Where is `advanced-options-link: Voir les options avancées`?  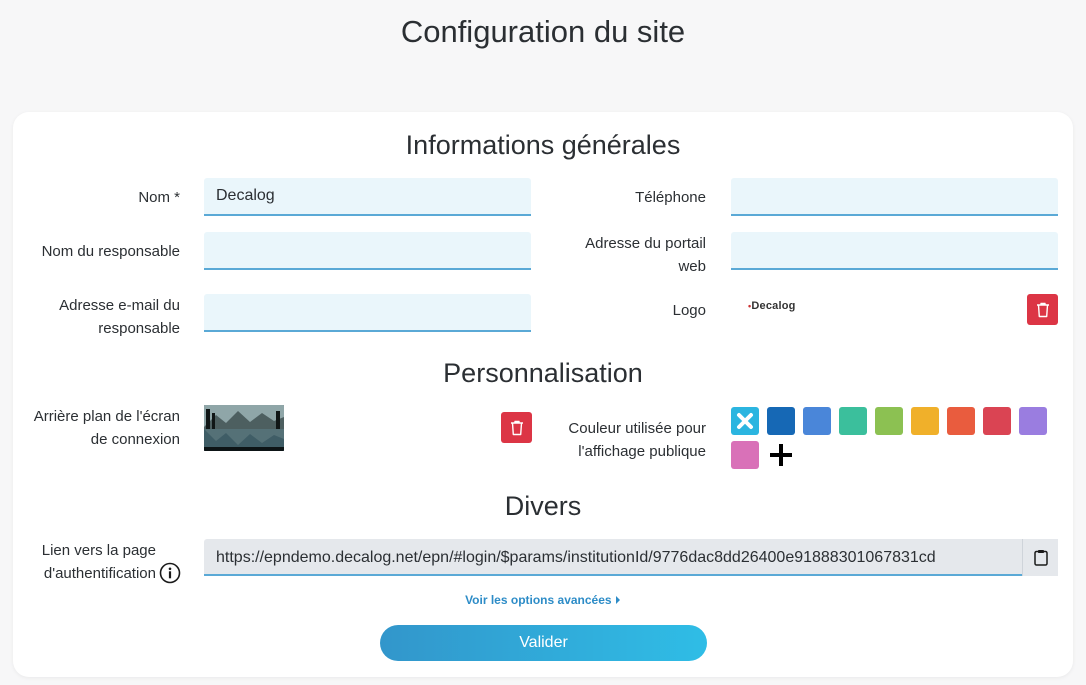
advanced-options-link: Voir les options avancées is located at coordinates (543, 600).